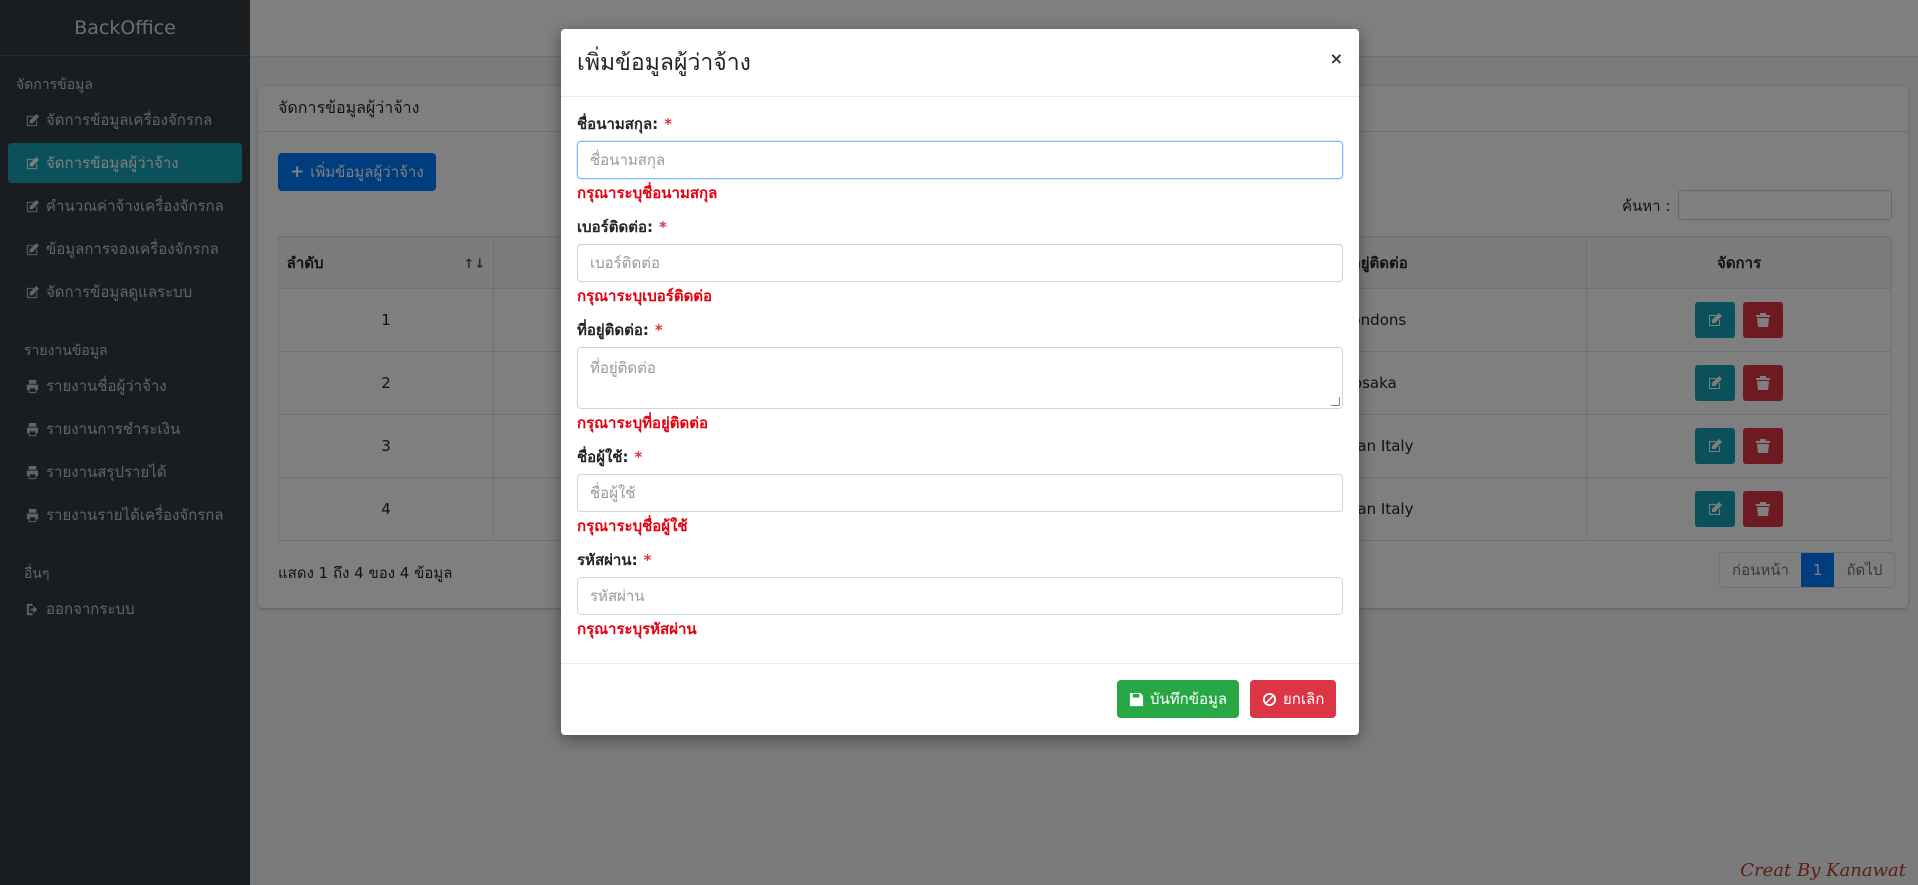 The width and height of the screenshot is (1918, 885). What do you see at coordinates (632, 526) in the screenshot?
I see `username-error: กรุณาระบุชื่อผู้ใช้` at bounding box center [632, 526].